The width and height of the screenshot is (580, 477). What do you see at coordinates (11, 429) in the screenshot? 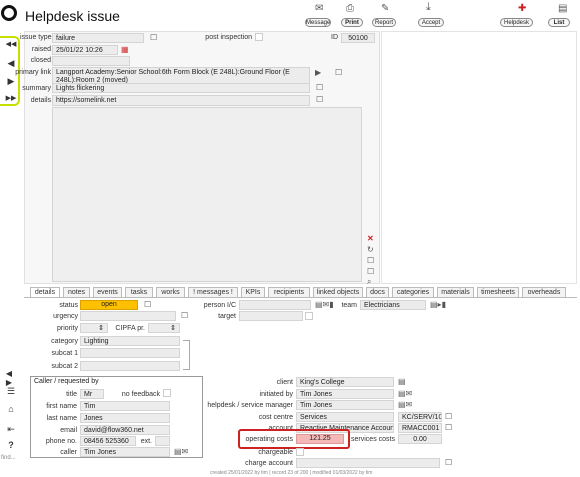
I see `logout-icon: ⇤` at bounding box center [11, 429].